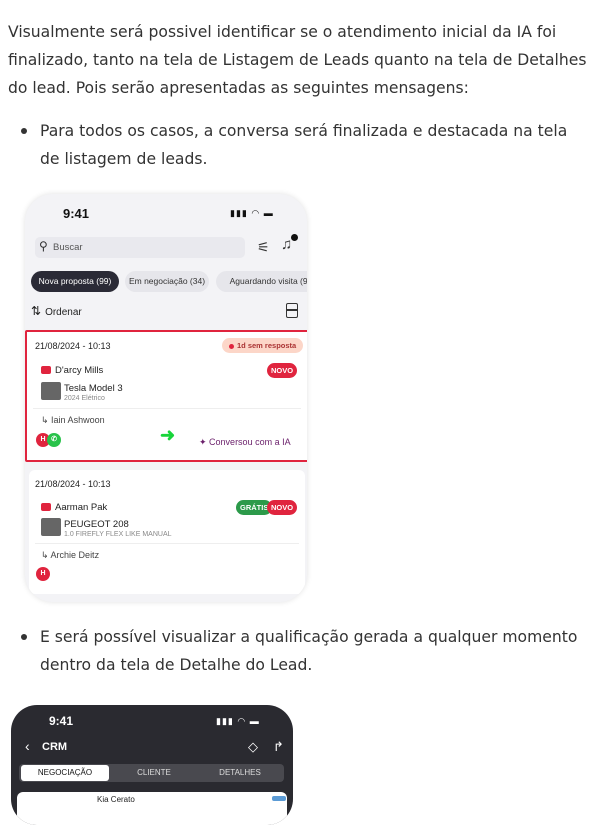  What do you see at coordinates (72, 370) in the screenshot?
I see `lead-name: D'arcy Mills` at bounding box center [72, 370].